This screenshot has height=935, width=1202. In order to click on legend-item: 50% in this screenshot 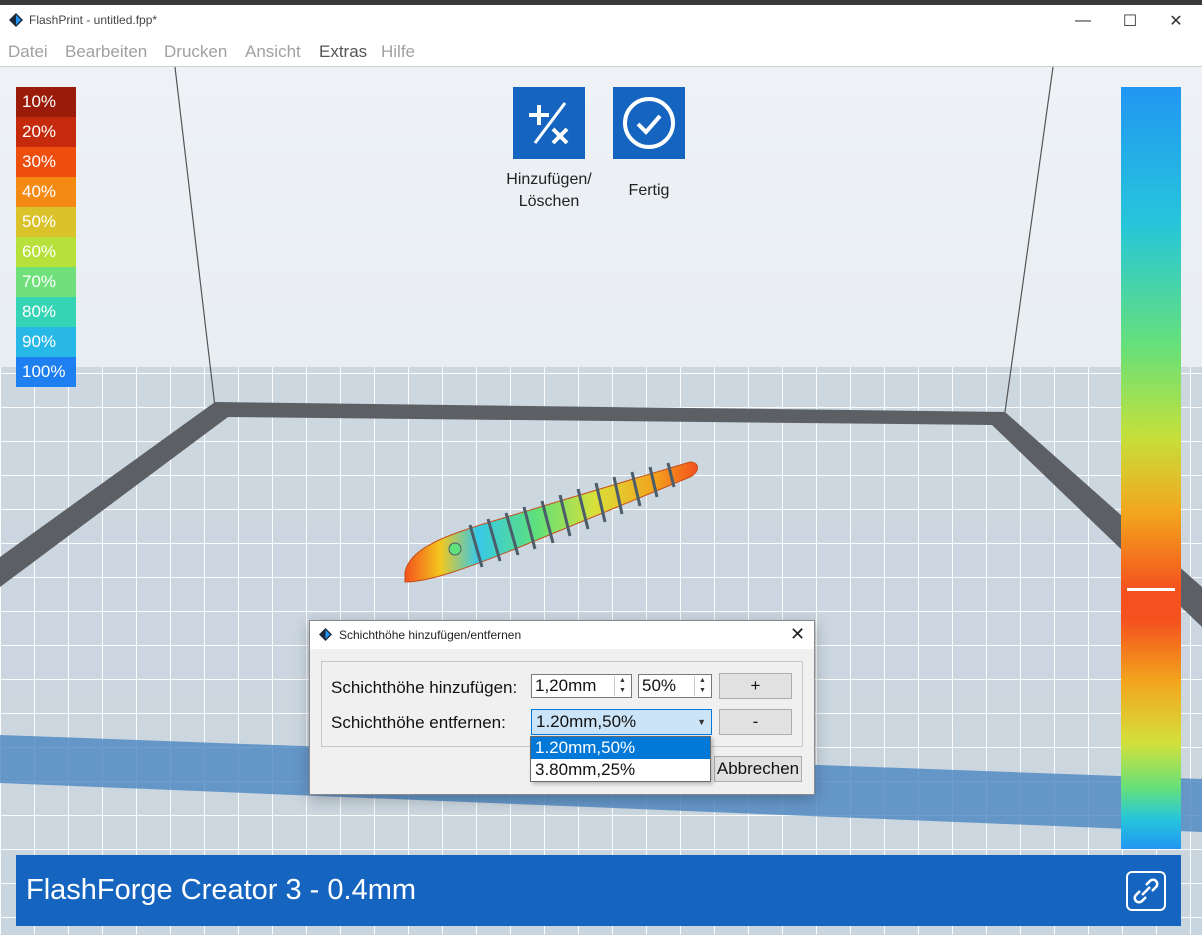, I will do `click(46, 222)`.